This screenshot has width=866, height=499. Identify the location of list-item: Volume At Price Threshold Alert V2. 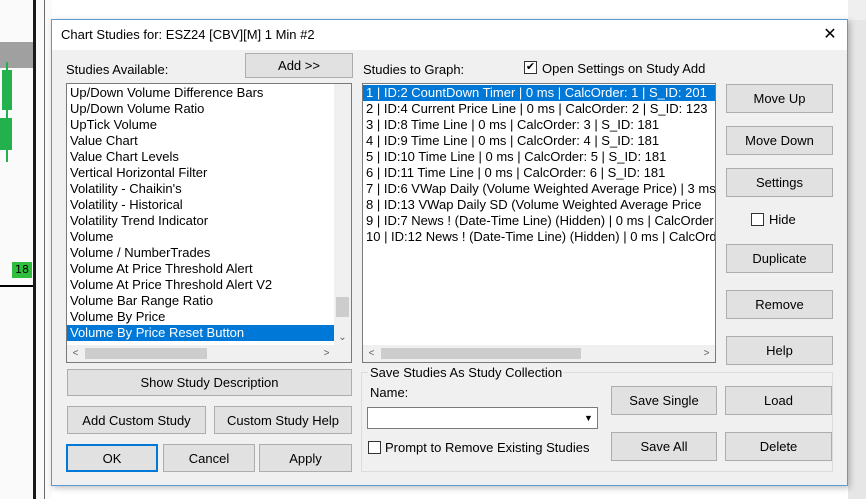
(200, 285).